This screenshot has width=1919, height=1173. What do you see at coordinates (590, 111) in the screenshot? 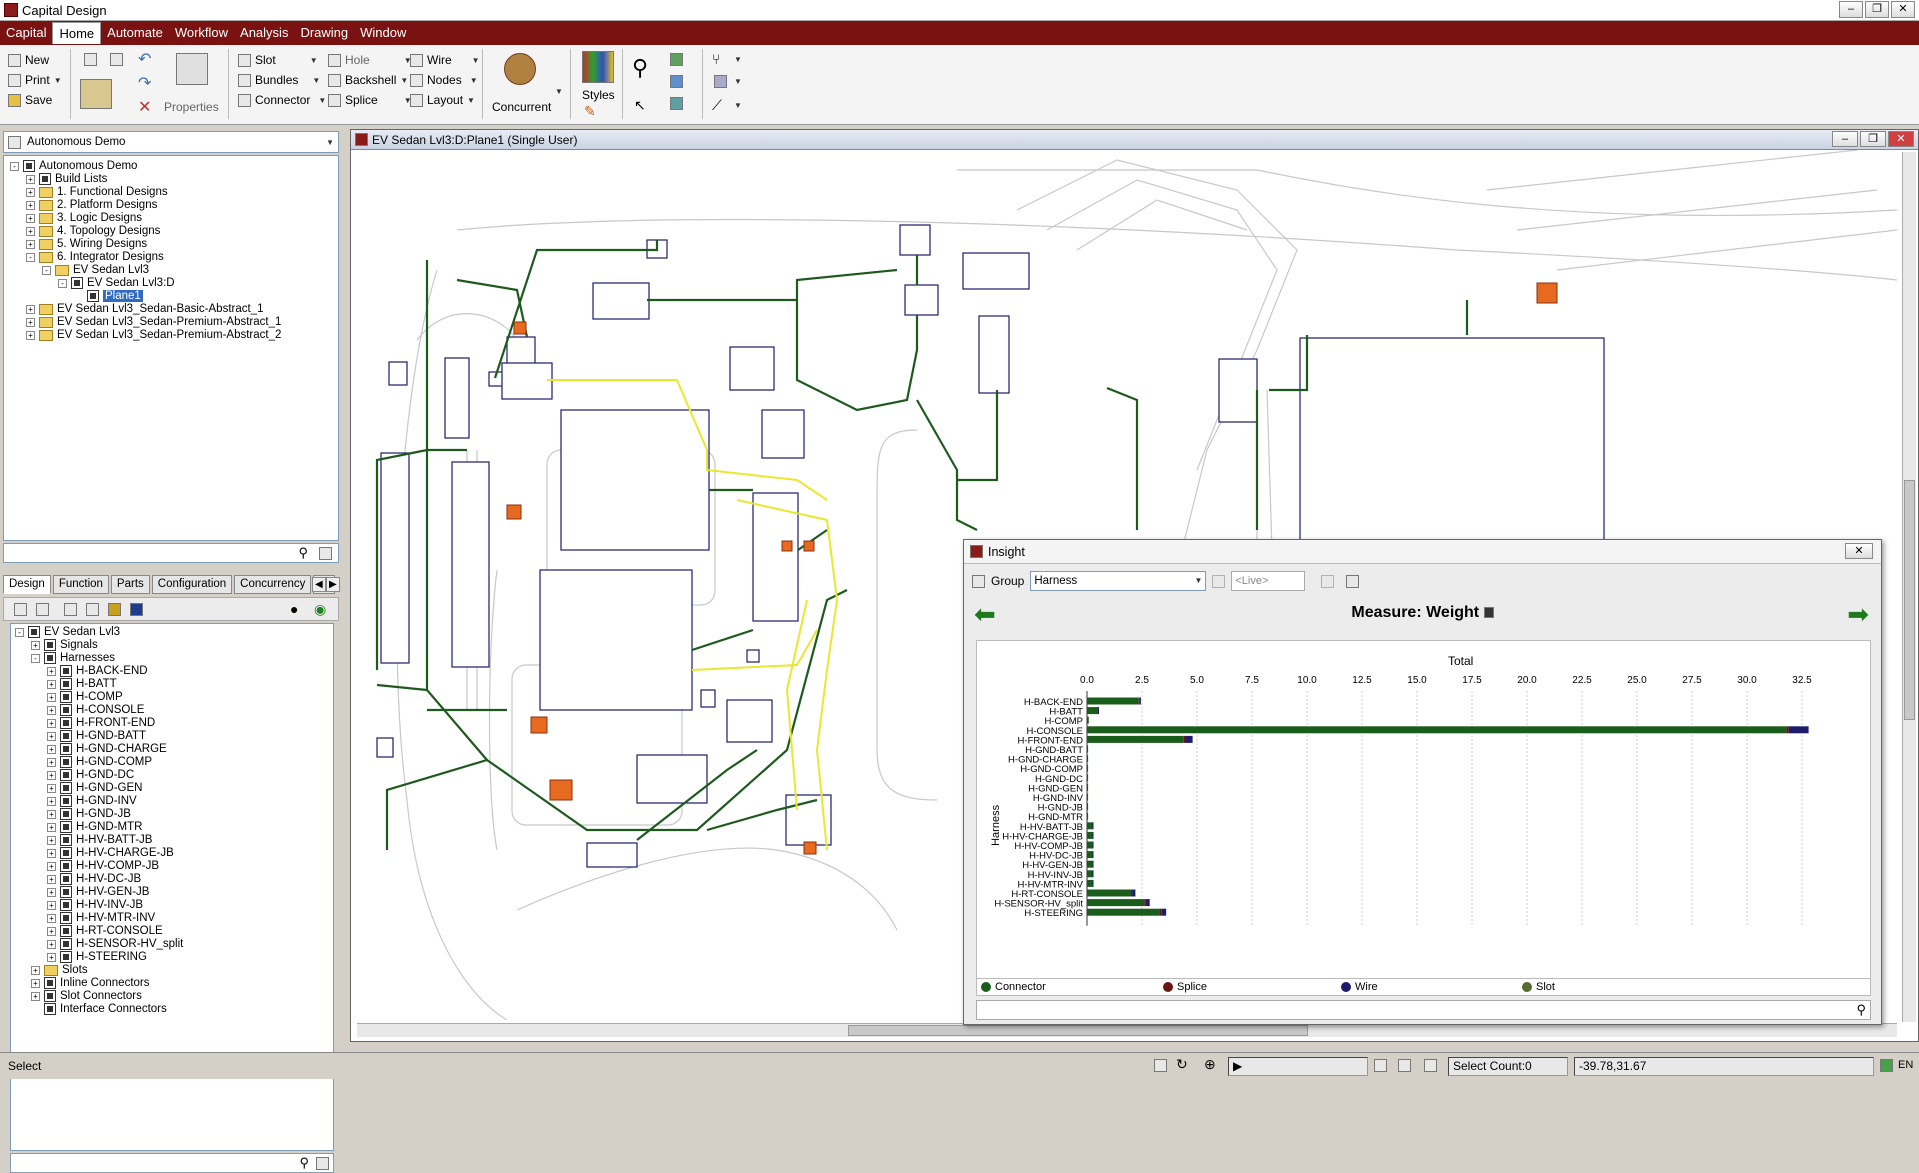
I see `pen-icon: ✎` at bounding box center [590, 111].